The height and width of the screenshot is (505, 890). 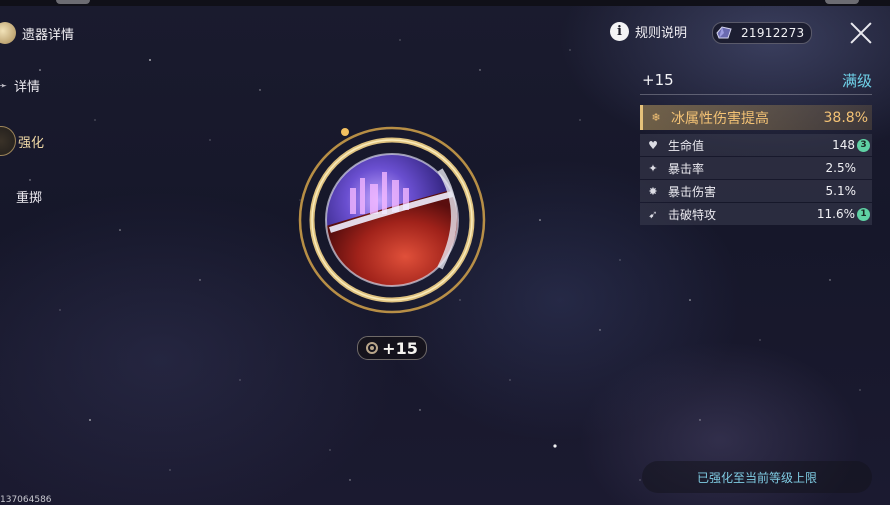 I want to click on break-icon: ➹, so click(x=653, y=214).